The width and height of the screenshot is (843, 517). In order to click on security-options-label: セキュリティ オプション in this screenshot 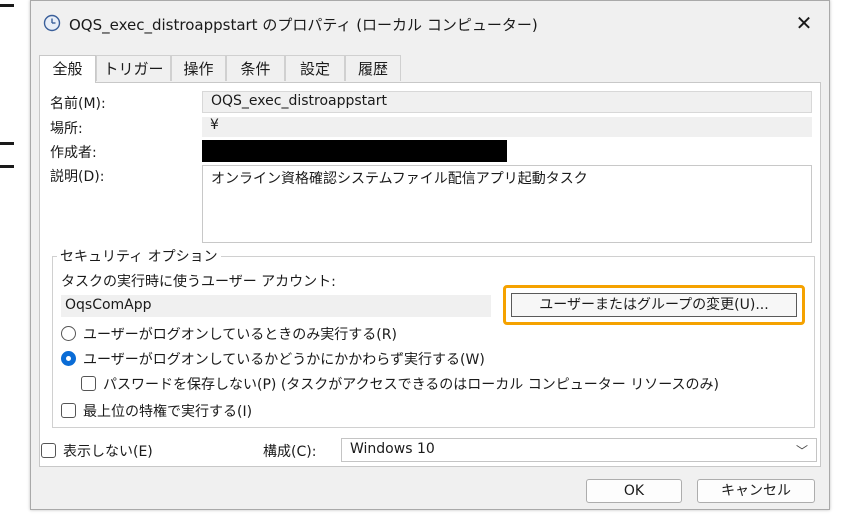, I will do `click(139, 256)`.